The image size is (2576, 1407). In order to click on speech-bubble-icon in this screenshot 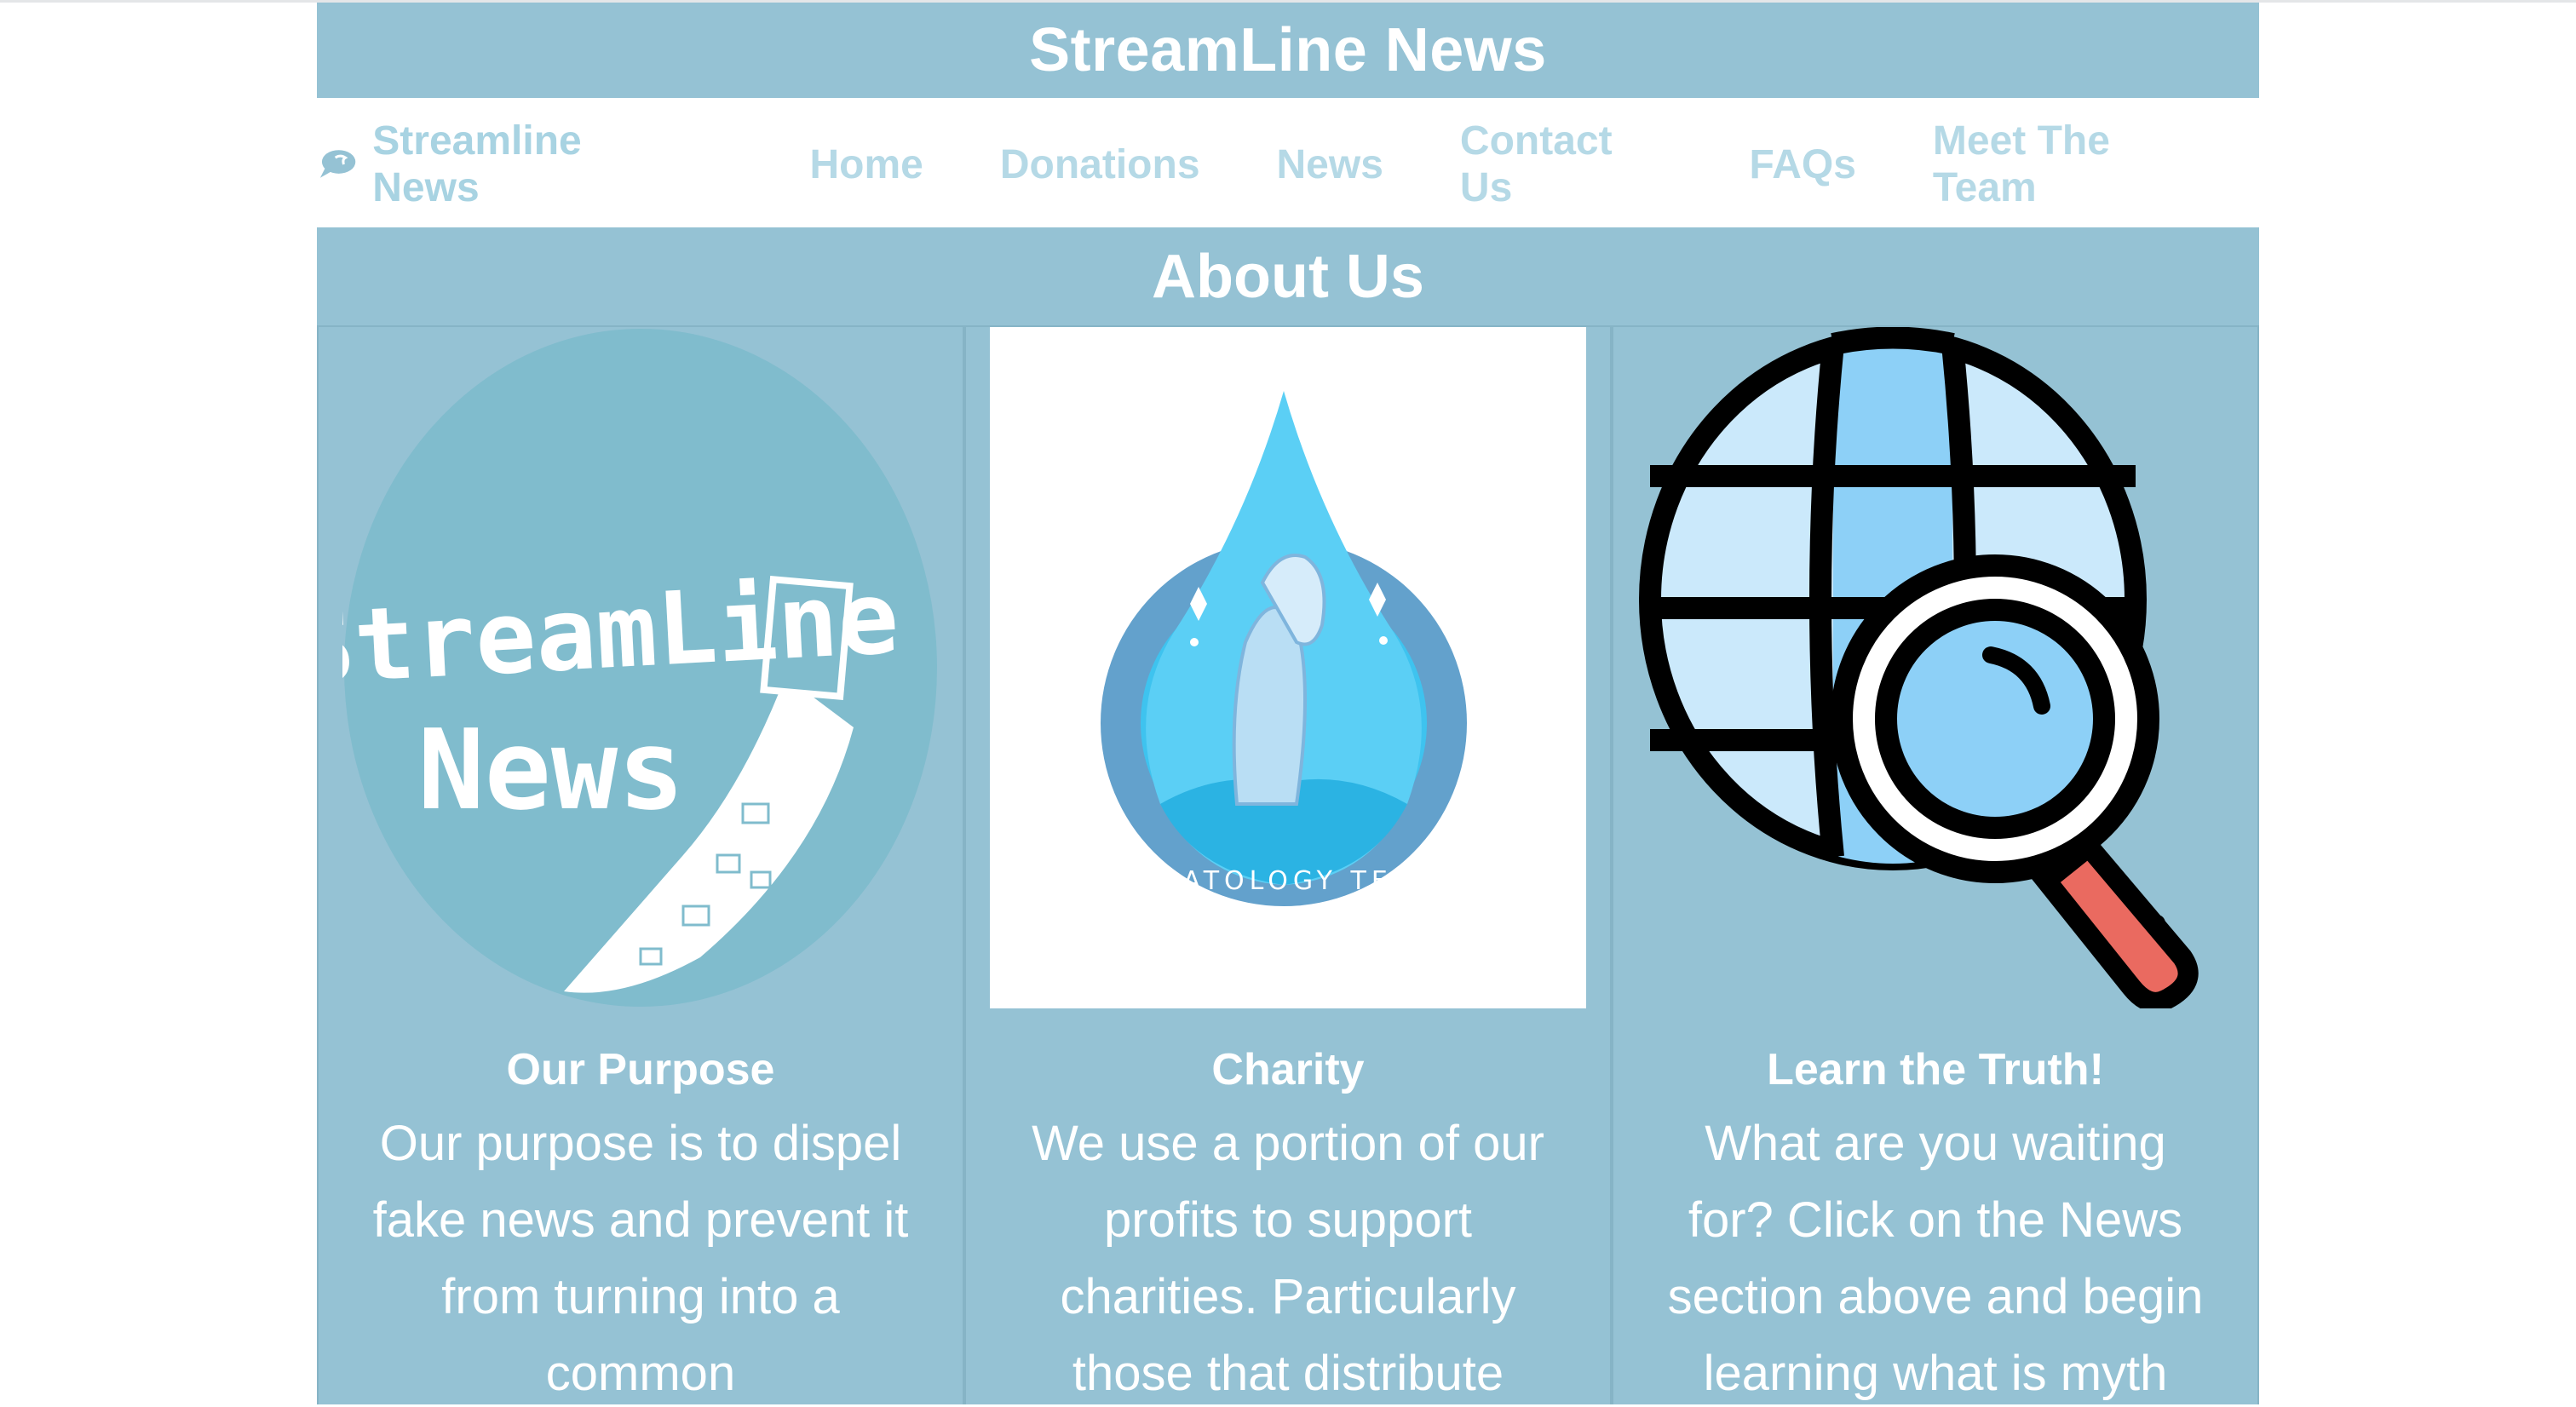, I will do `click(337, 164)`.